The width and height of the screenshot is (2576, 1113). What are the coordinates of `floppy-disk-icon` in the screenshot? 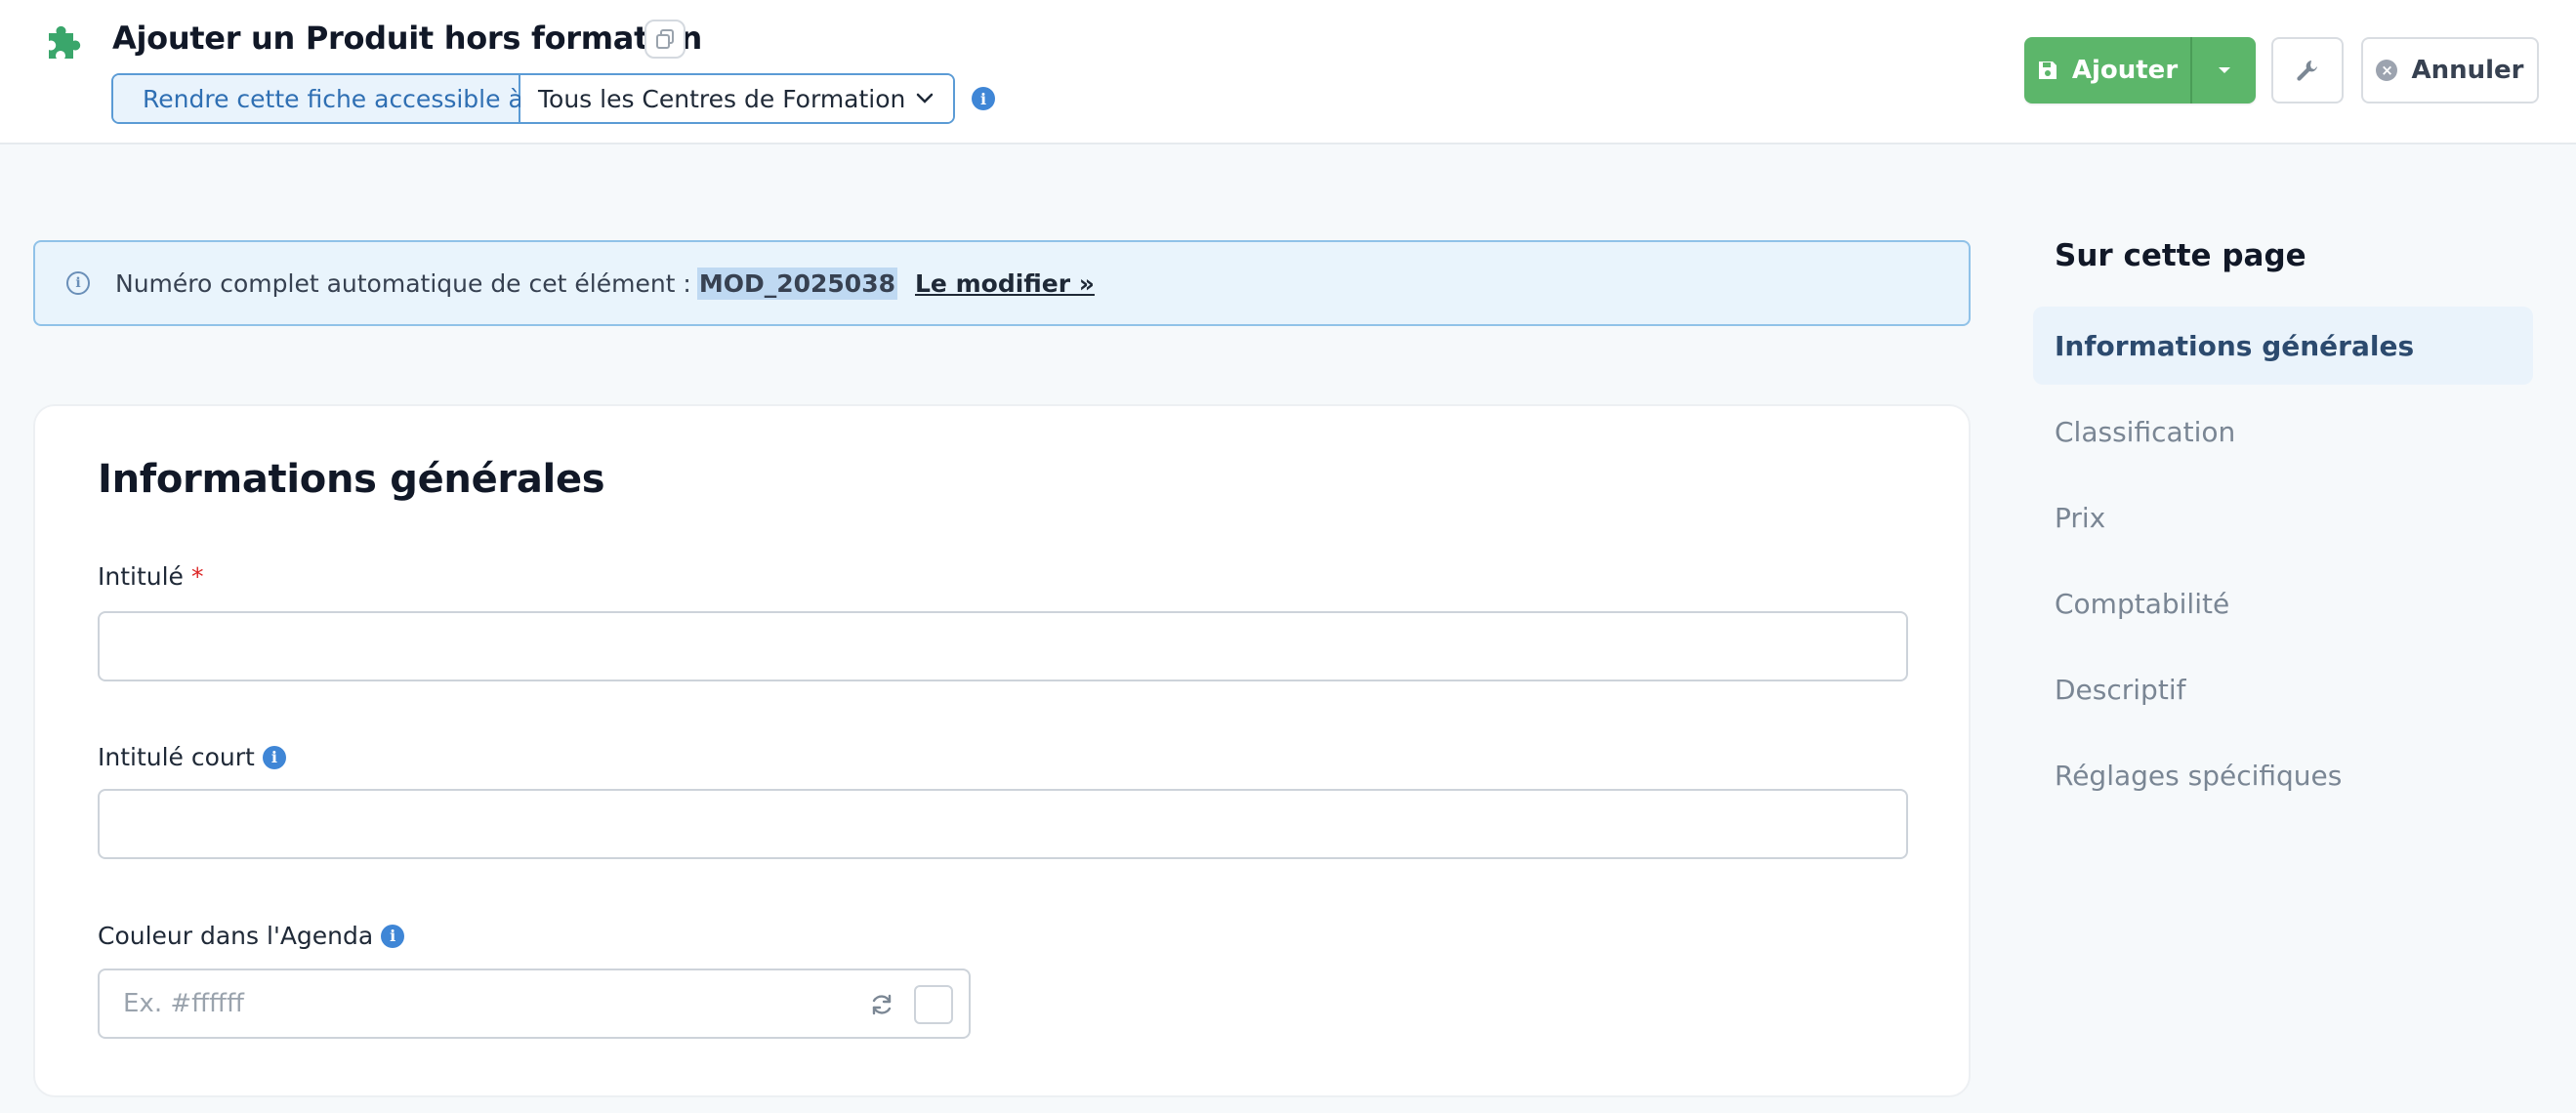 It's located at (2048, 71).